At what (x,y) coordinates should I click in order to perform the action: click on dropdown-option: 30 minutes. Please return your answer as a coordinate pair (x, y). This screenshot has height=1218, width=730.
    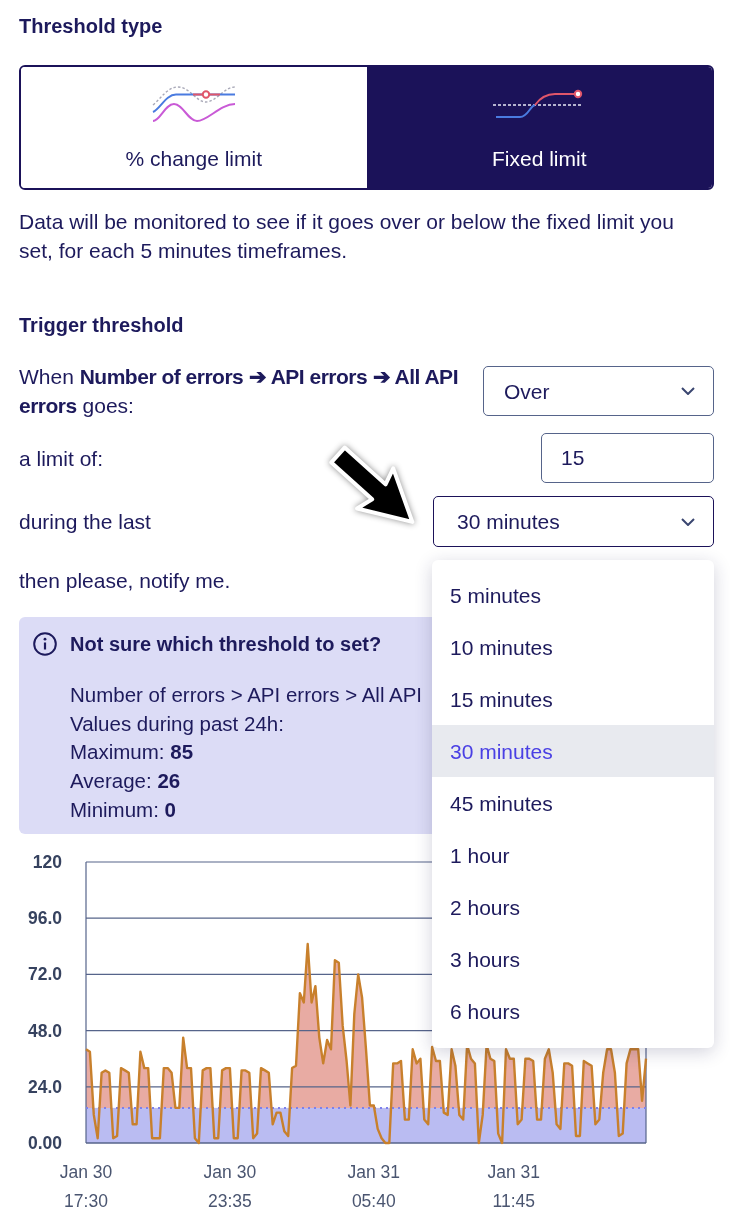
    Looking at the image, I should click on (573, 751).